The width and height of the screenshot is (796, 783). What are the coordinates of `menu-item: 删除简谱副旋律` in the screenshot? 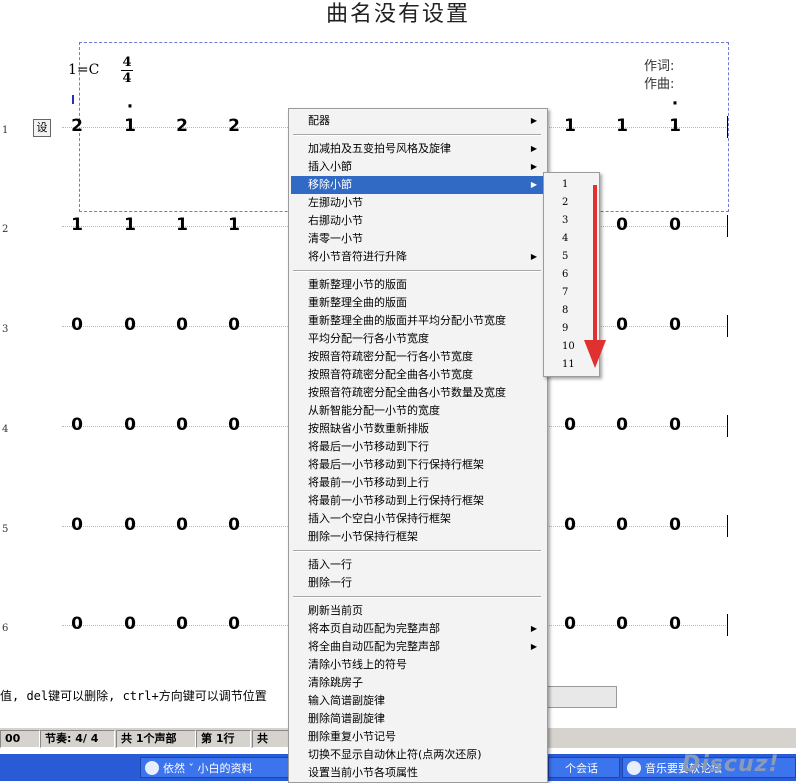 It's located at (418, 719).